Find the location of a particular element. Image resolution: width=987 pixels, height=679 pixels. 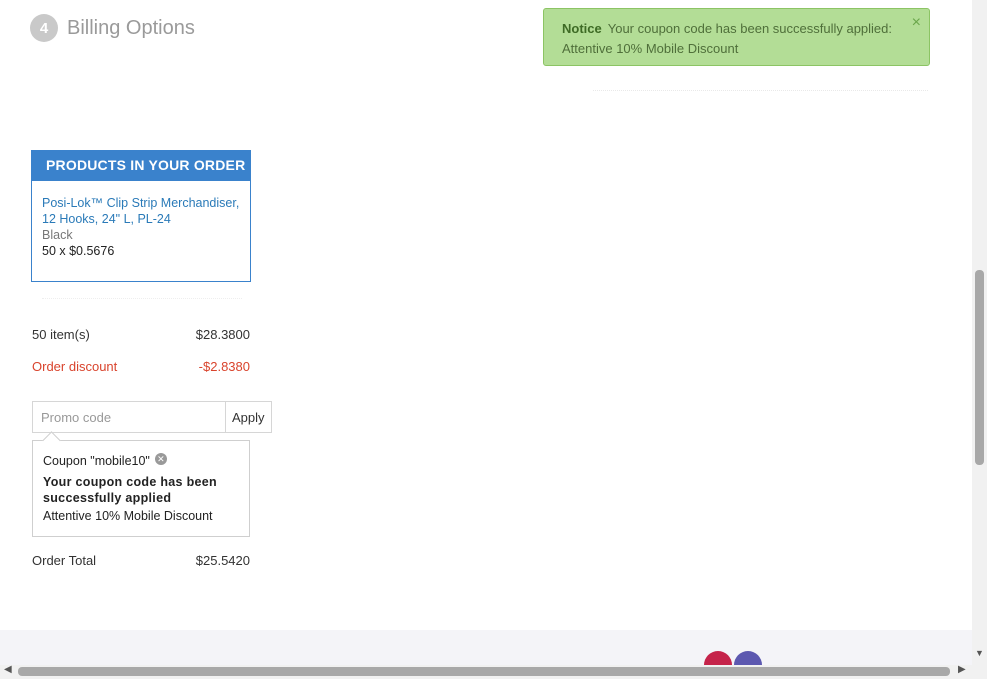

total-label: Order Total is located at coordinates (64, 560).